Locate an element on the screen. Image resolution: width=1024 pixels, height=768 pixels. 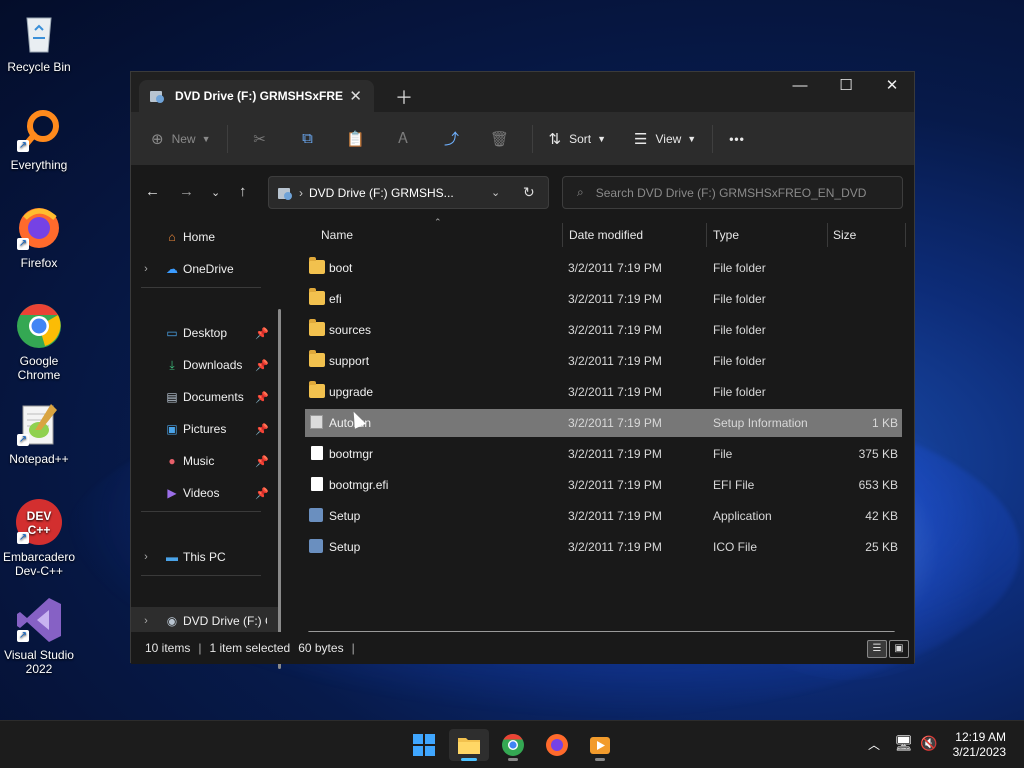
cut-icon: ✂ is located at coordinates (260, 139).